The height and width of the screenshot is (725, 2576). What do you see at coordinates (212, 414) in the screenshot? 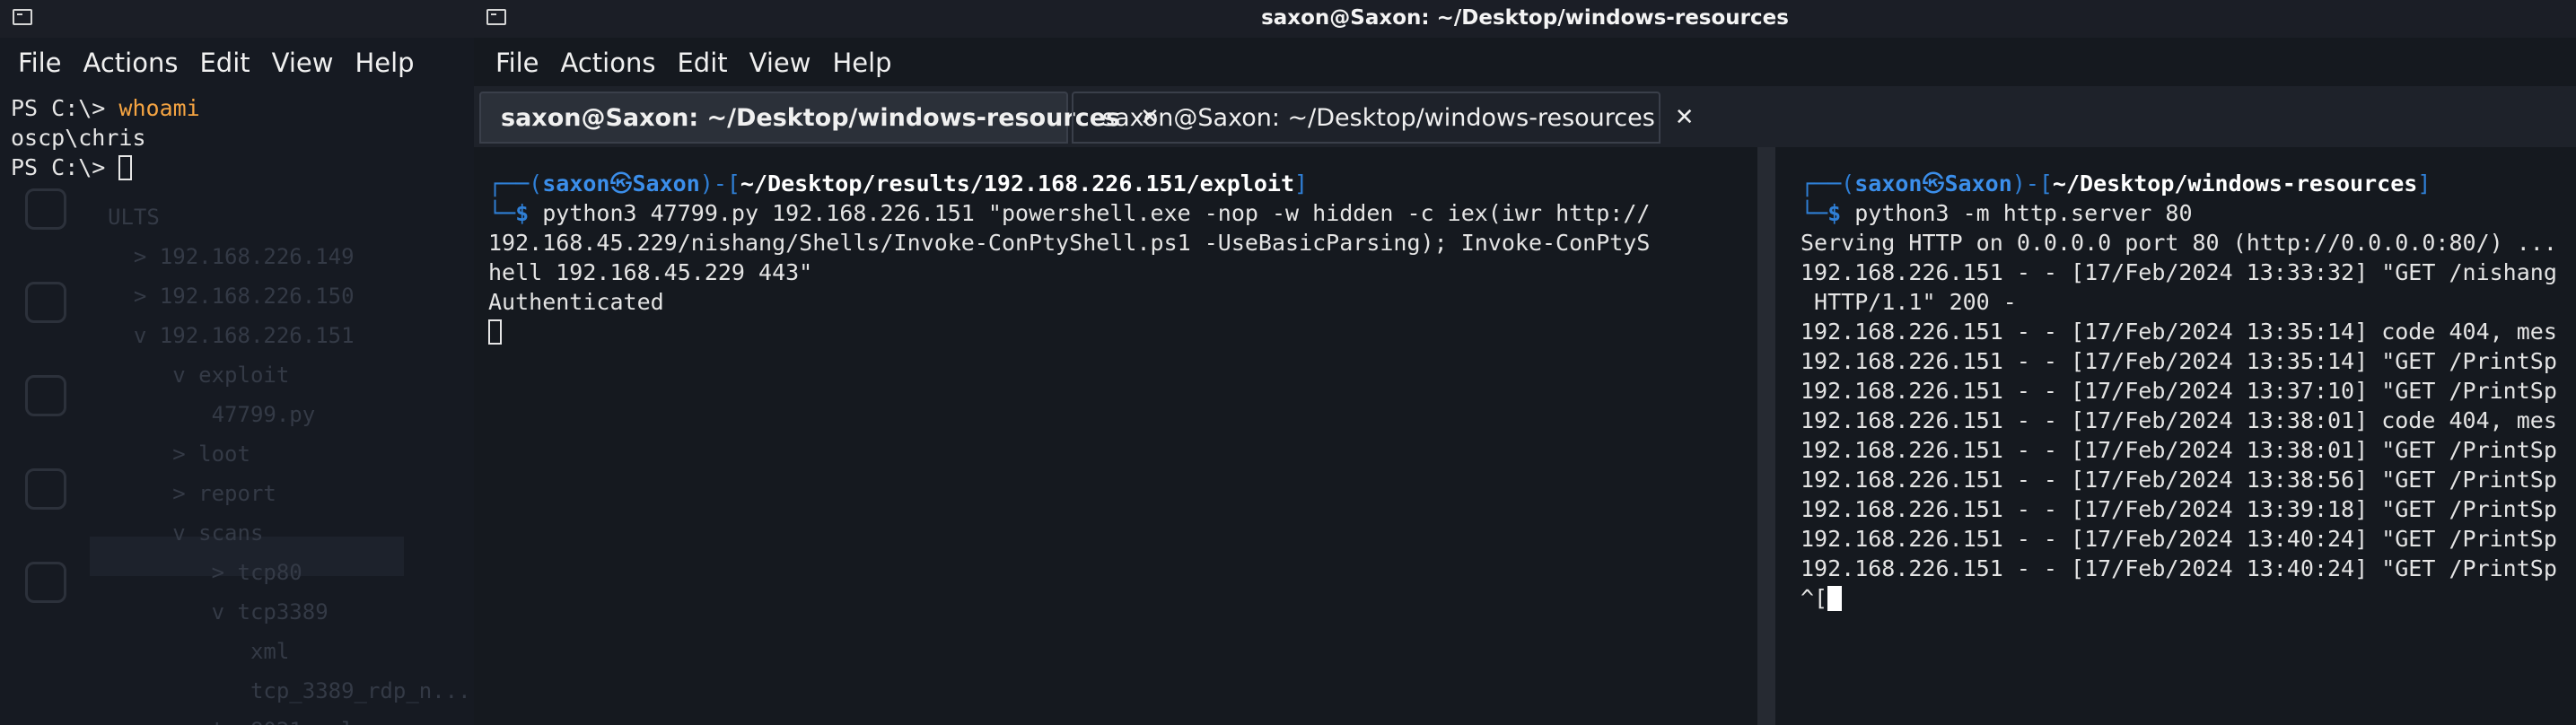
I see `ghost-tree-item: 47799.py` at bounding box center [212, 414].